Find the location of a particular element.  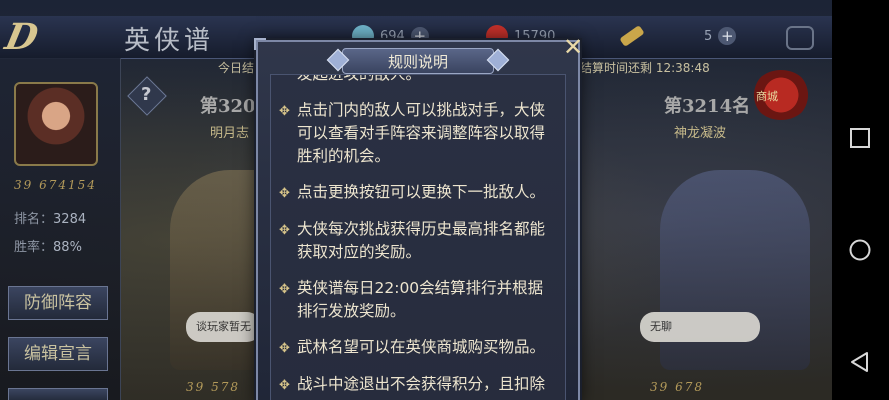

rule-item: ✥ 战斗中途退出不会获得积分，且扣除 is located at coordinates (418, 385).